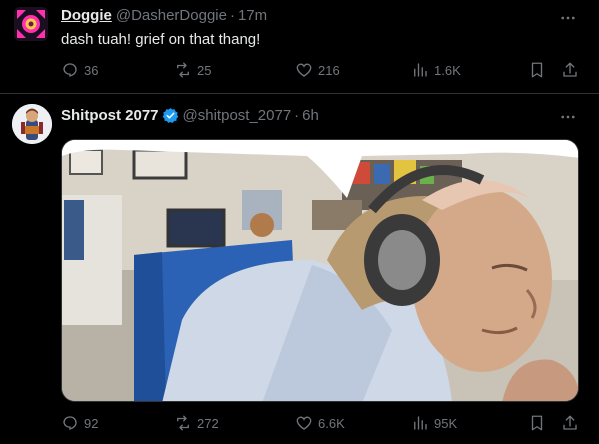  What do you see at coordinates (86, 15) in the screenshot?
I see `author-name: Doggie` at bounding box center [86, 15].